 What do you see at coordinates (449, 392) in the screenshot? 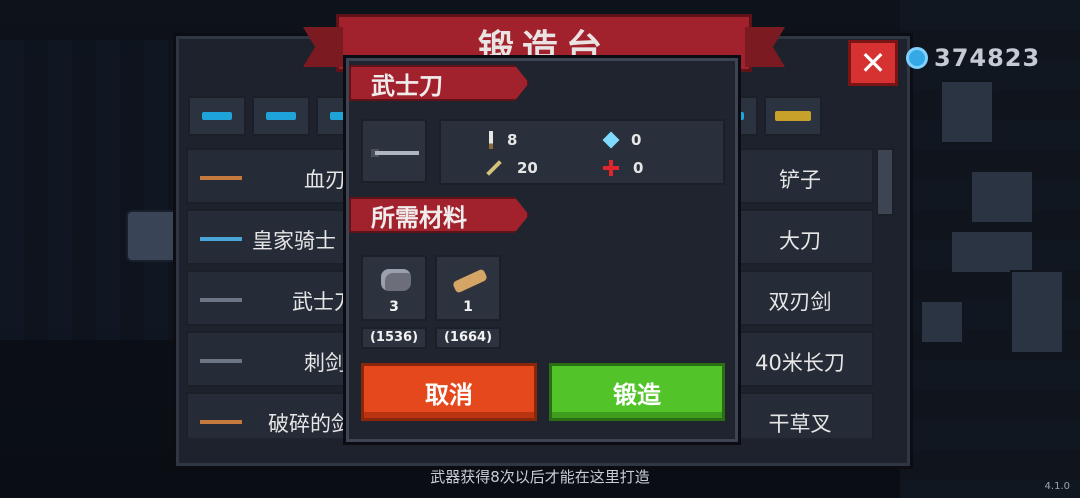
I see `cancel-button: 取消` at bounding box center [449, 392].